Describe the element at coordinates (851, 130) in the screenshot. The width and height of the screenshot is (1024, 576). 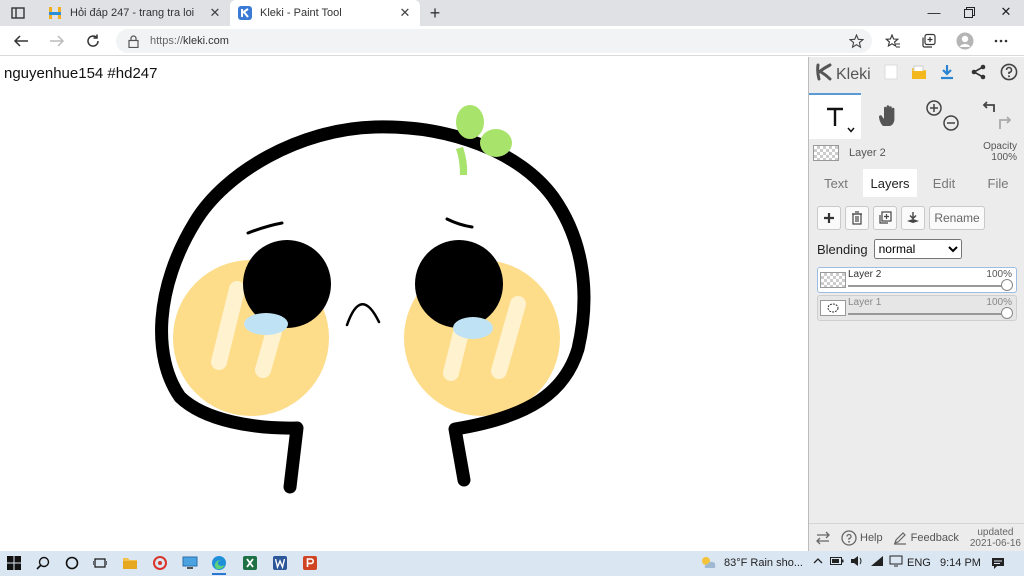
I see `chevron-down-icon` at that location.